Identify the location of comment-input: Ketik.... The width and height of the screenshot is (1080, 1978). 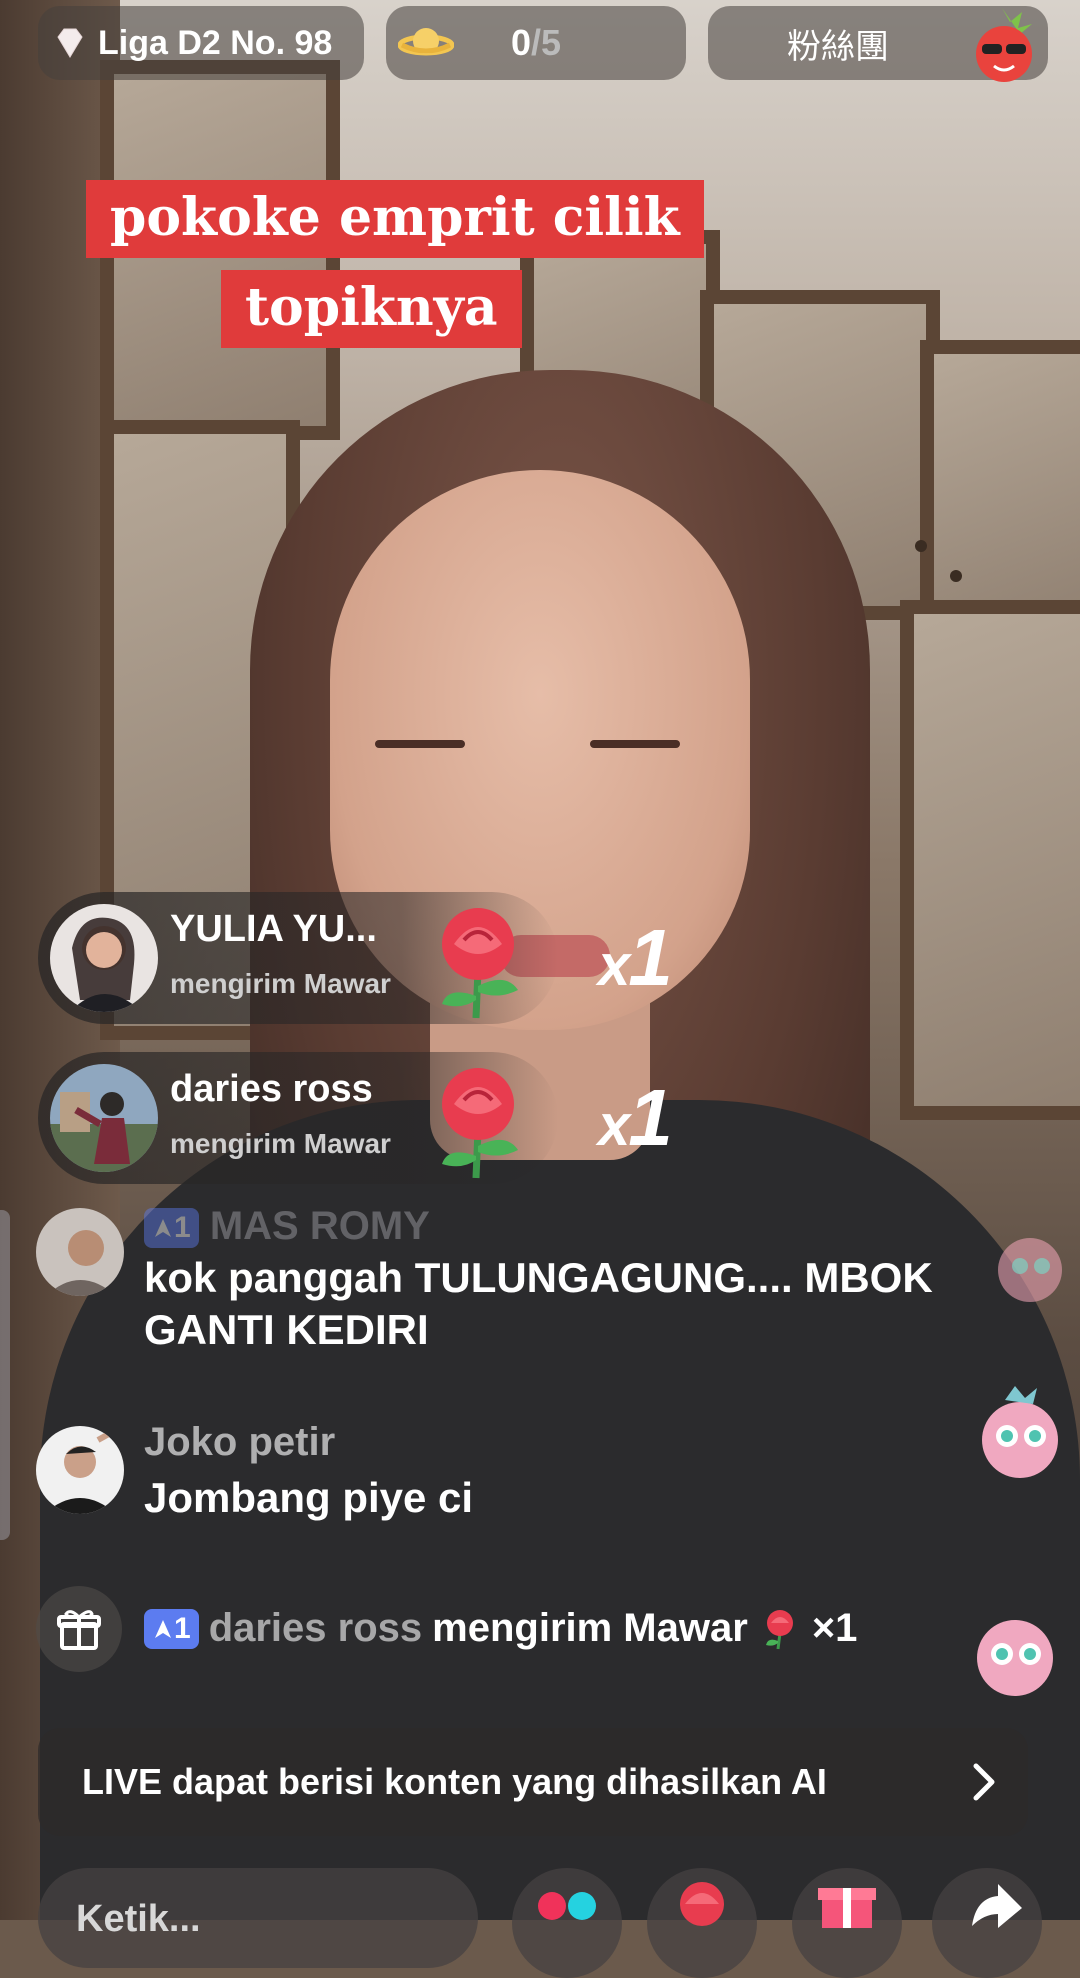
(258, 1918).